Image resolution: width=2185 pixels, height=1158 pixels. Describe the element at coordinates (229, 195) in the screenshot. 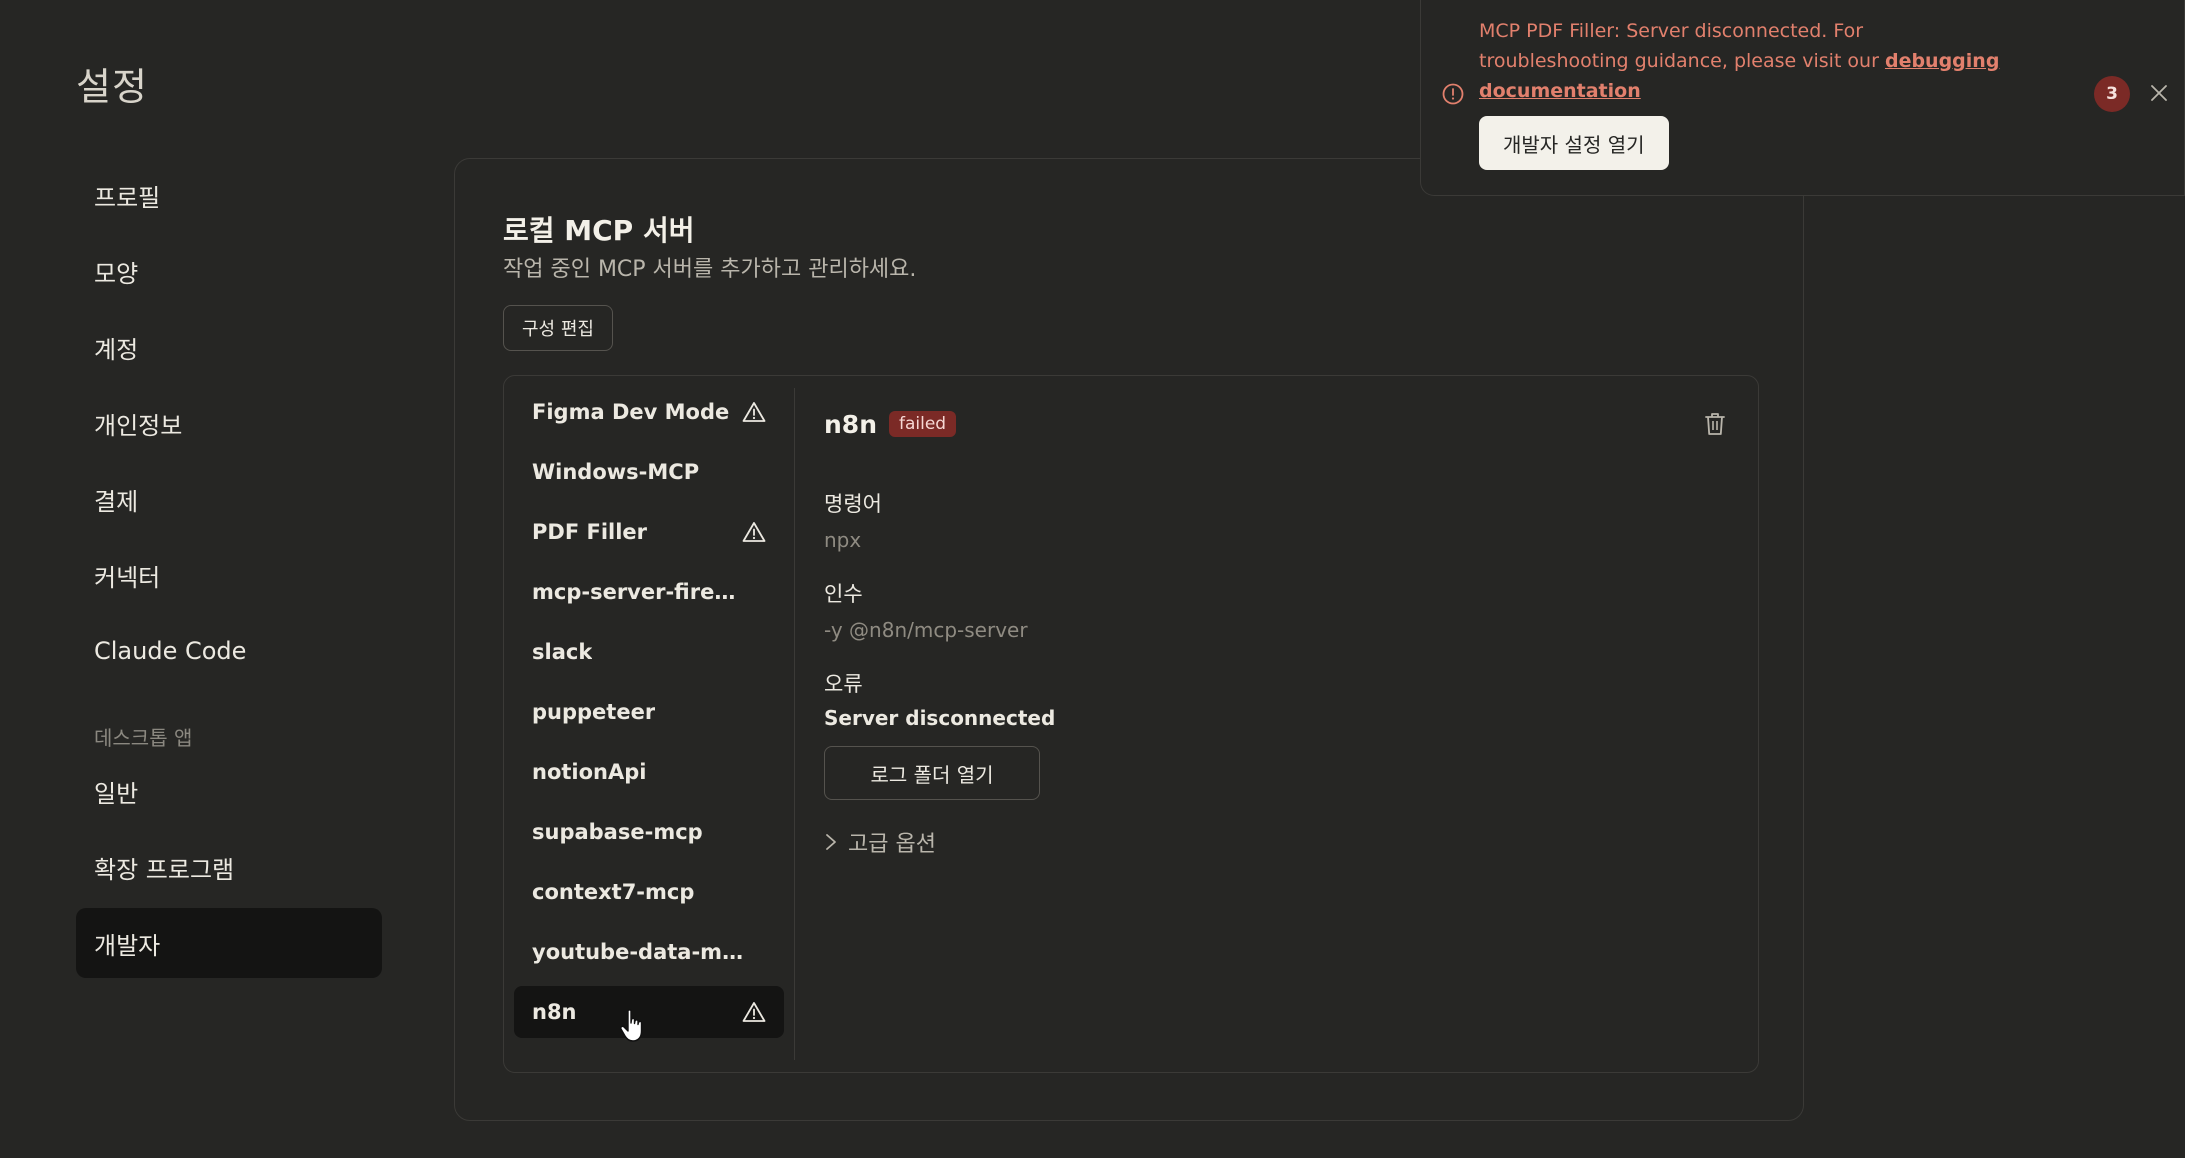

I see `sidebar-item-profile: 프로필` at that location.